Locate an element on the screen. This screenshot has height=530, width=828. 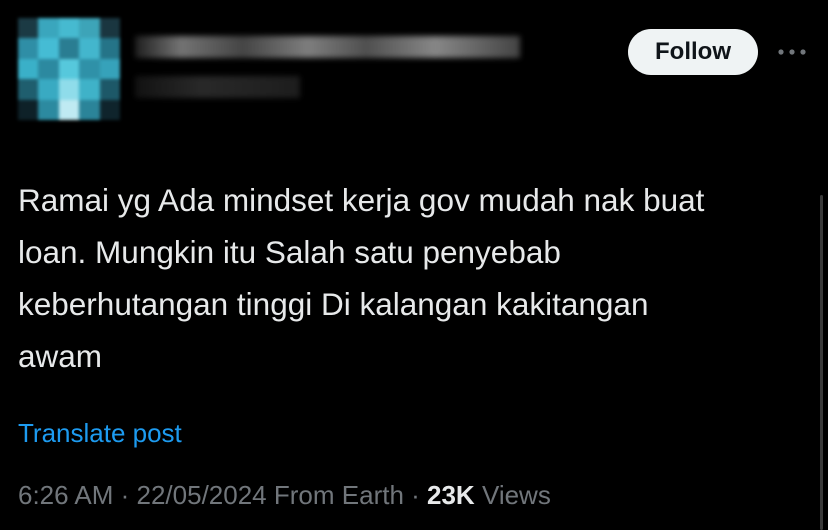
more-dots-icon is located at coordinates (792, 52).